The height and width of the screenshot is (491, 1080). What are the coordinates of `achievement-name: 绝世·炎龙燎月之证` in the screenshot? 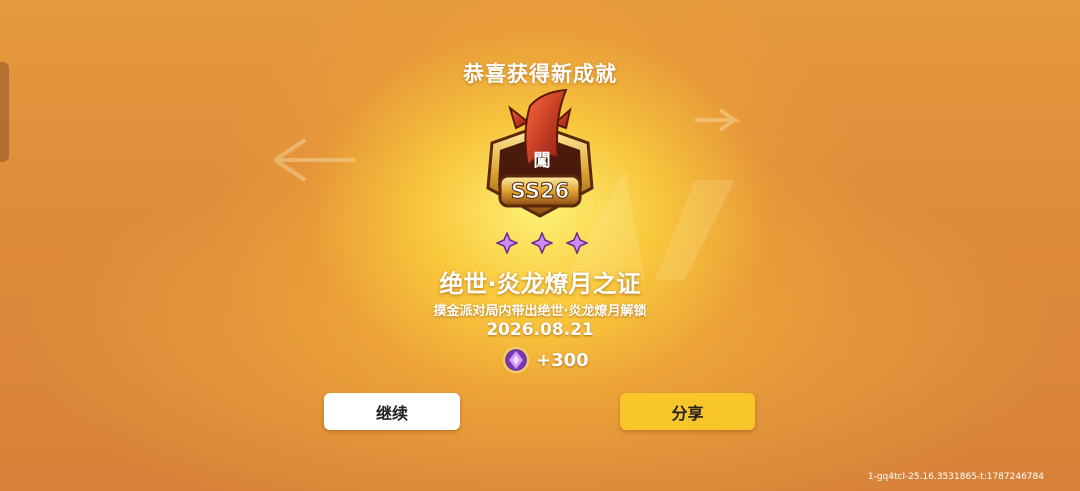 It's located at (540, 284).